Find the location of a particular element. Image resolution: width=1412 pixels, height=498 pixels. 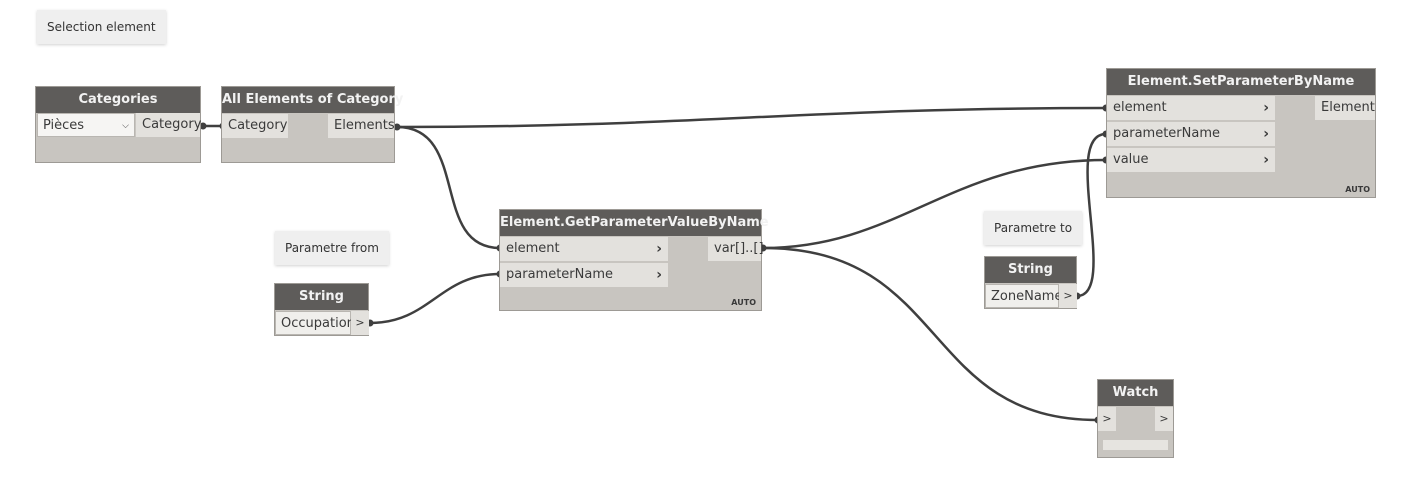

dropdown-value: Pièces is located at coordinates (64, 125).